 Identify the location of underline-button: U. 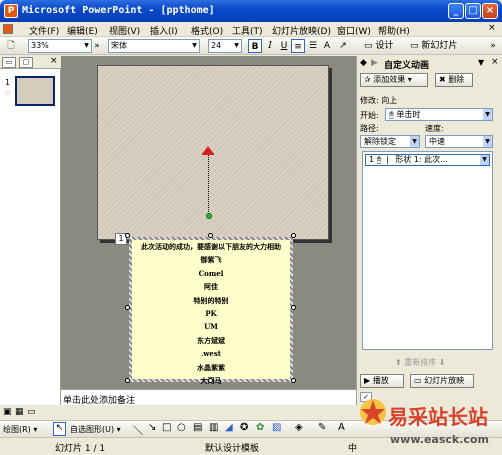
(284, 46).